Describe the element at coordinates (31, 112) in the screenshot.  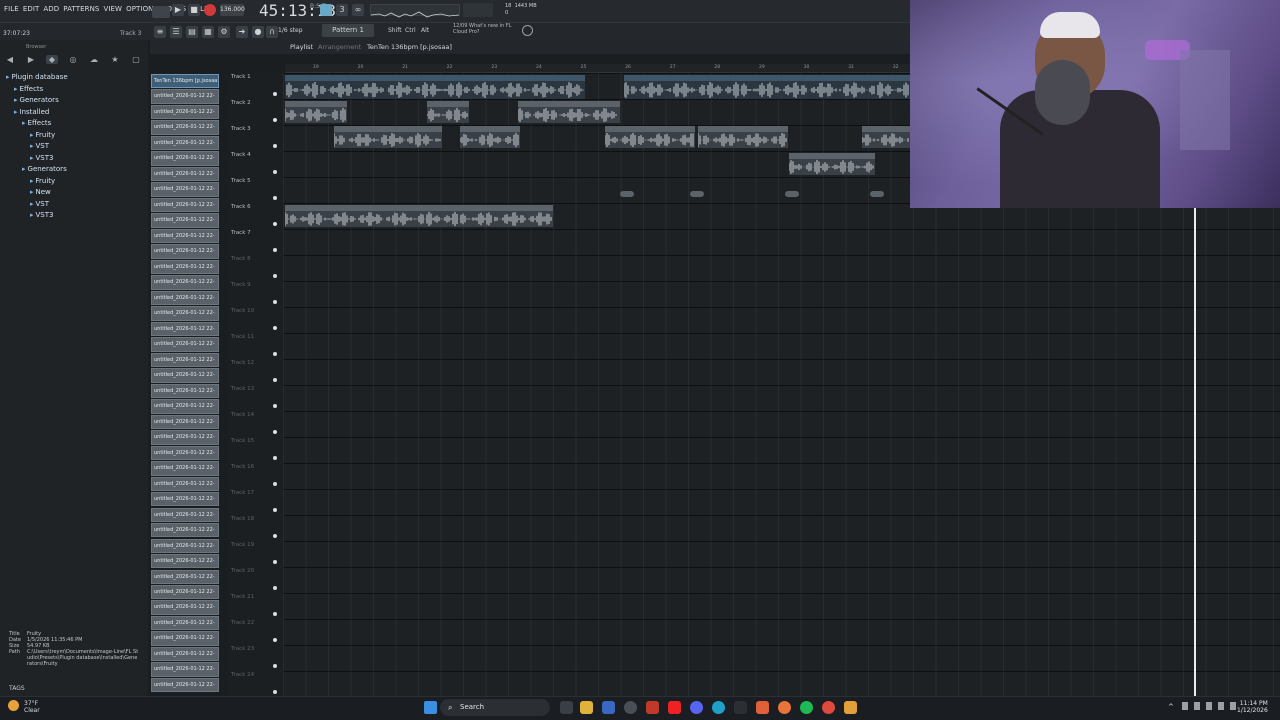
I see `browser-tree-item: ▸ Installed` at that location.